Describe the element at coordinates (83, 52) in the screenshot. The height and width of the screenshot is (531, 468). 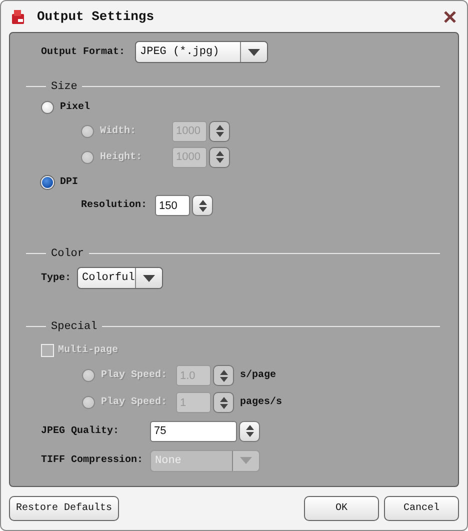
I see `field-label: Output Format:` at that location.